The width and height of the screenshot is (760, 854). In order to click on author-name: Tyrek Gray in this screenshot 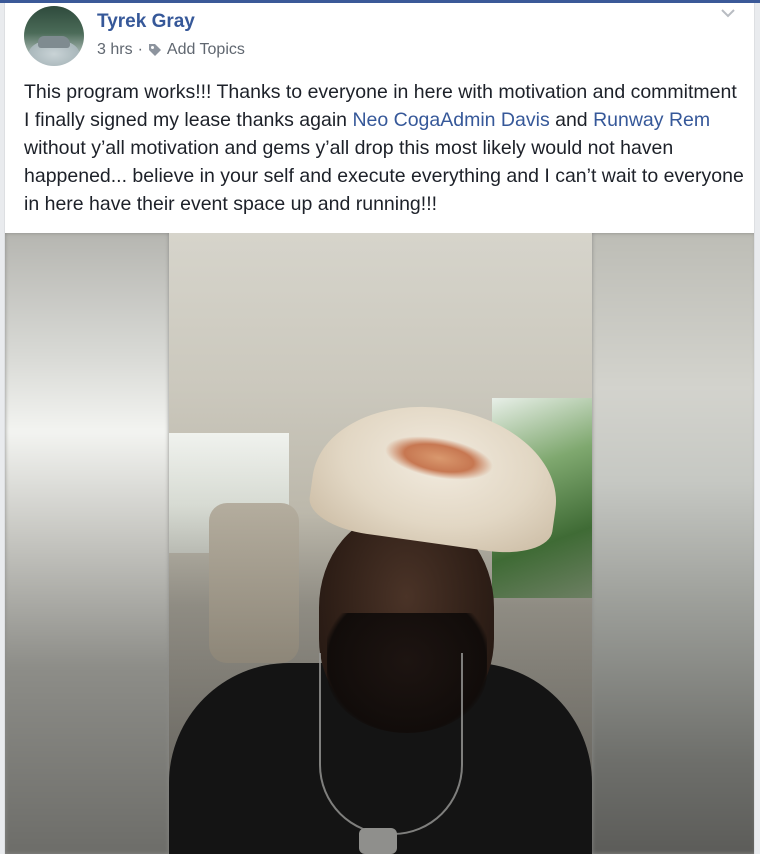, I will do `click(146, 22)`.